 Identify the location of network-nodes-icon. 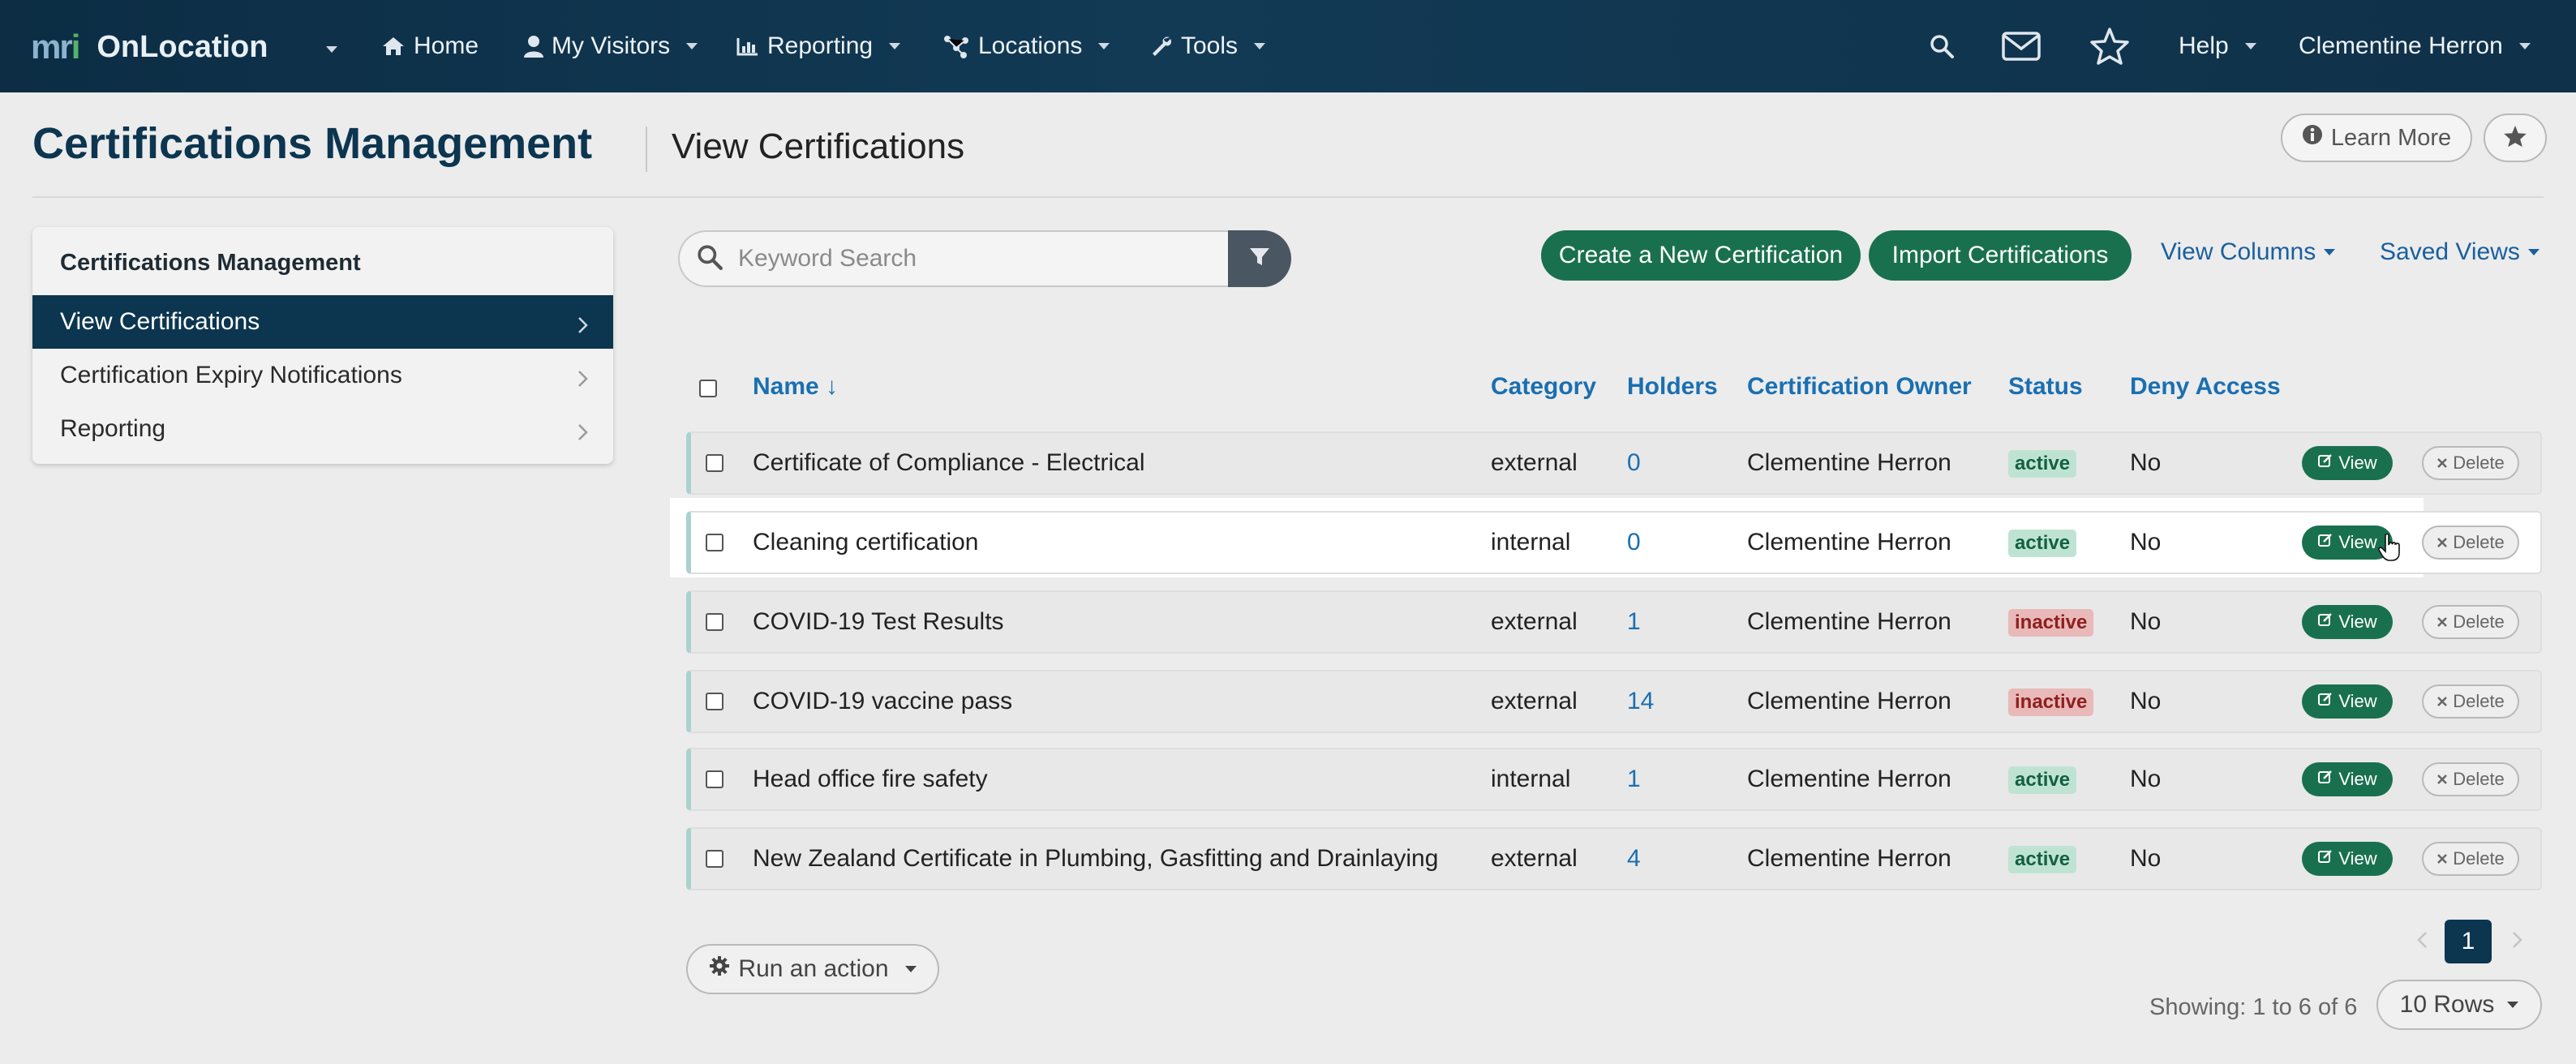
(956, 46).